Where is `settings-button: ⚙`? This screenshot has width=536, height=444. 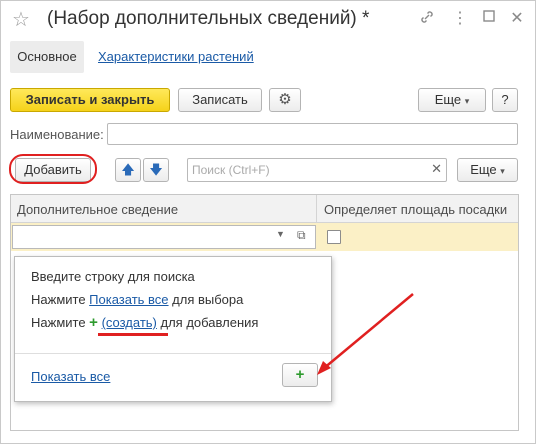 settings-button: ⚙ is located at coordinates (285, 100).